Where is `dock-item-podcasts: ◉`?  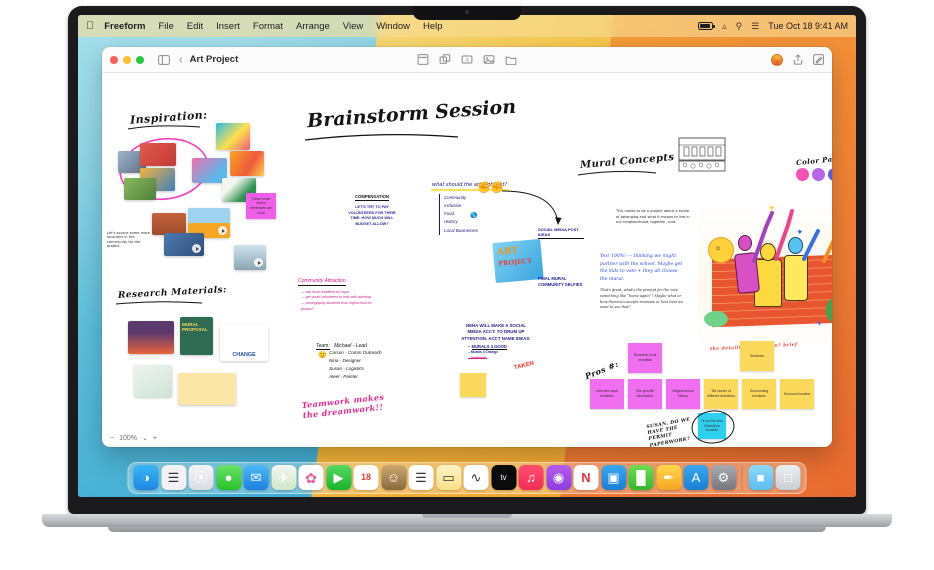 dock-item-podcasts: ◉ is located at coordinates (558, 477).